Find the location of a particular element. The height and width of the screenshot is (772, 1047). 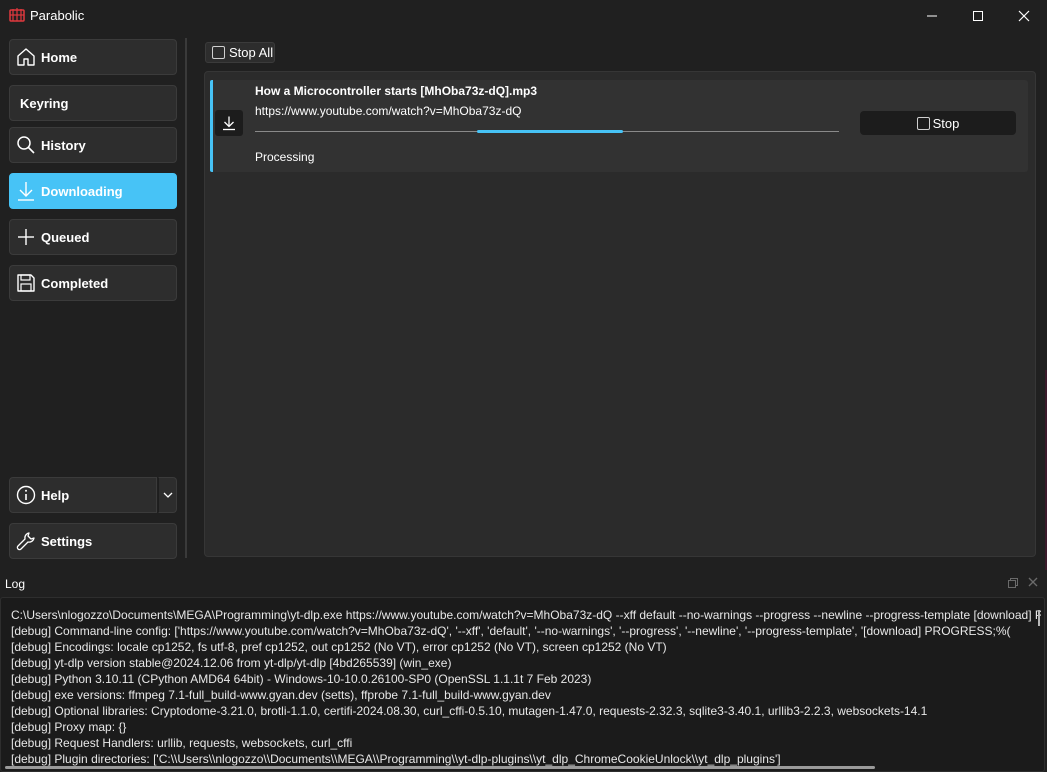

settings-button: Settings is located at coordinates (93, 541).